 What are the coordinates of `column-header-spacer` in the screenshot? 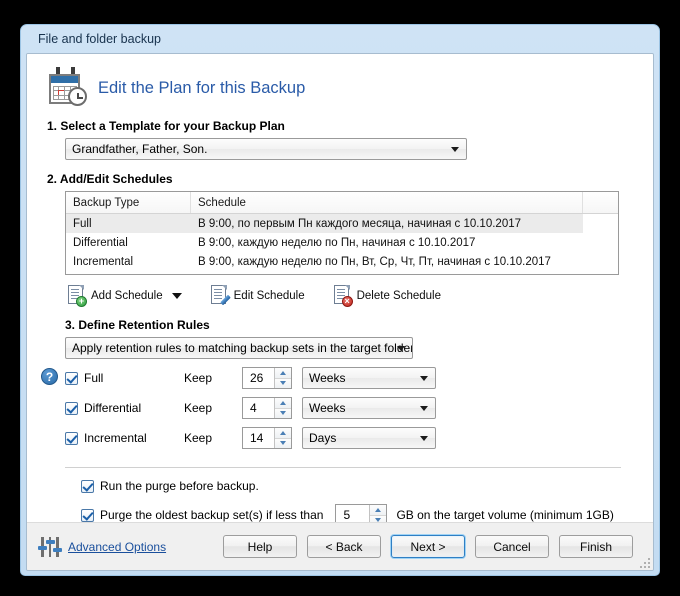 It's located at (600, 202).